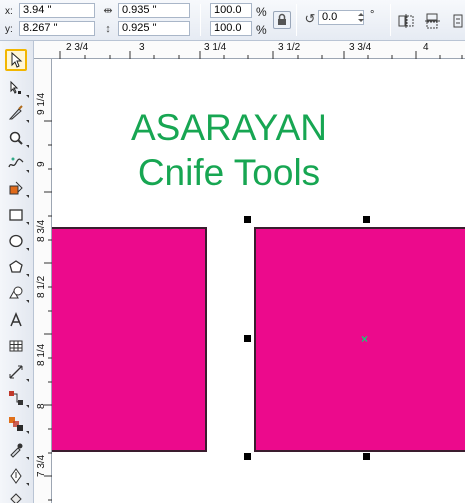 Image resolution: width=465 pixels, height=503 pixels. I want to click on horizontal-ruler-ticks, so click(261, 55).